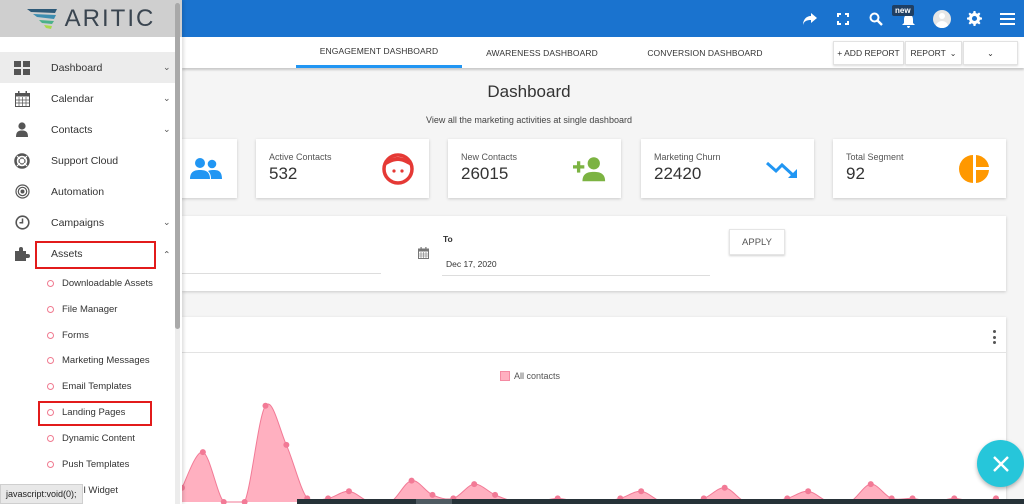 This screenshot has height=504, width=1024. I want to click on face-icon, so click(398, 169).